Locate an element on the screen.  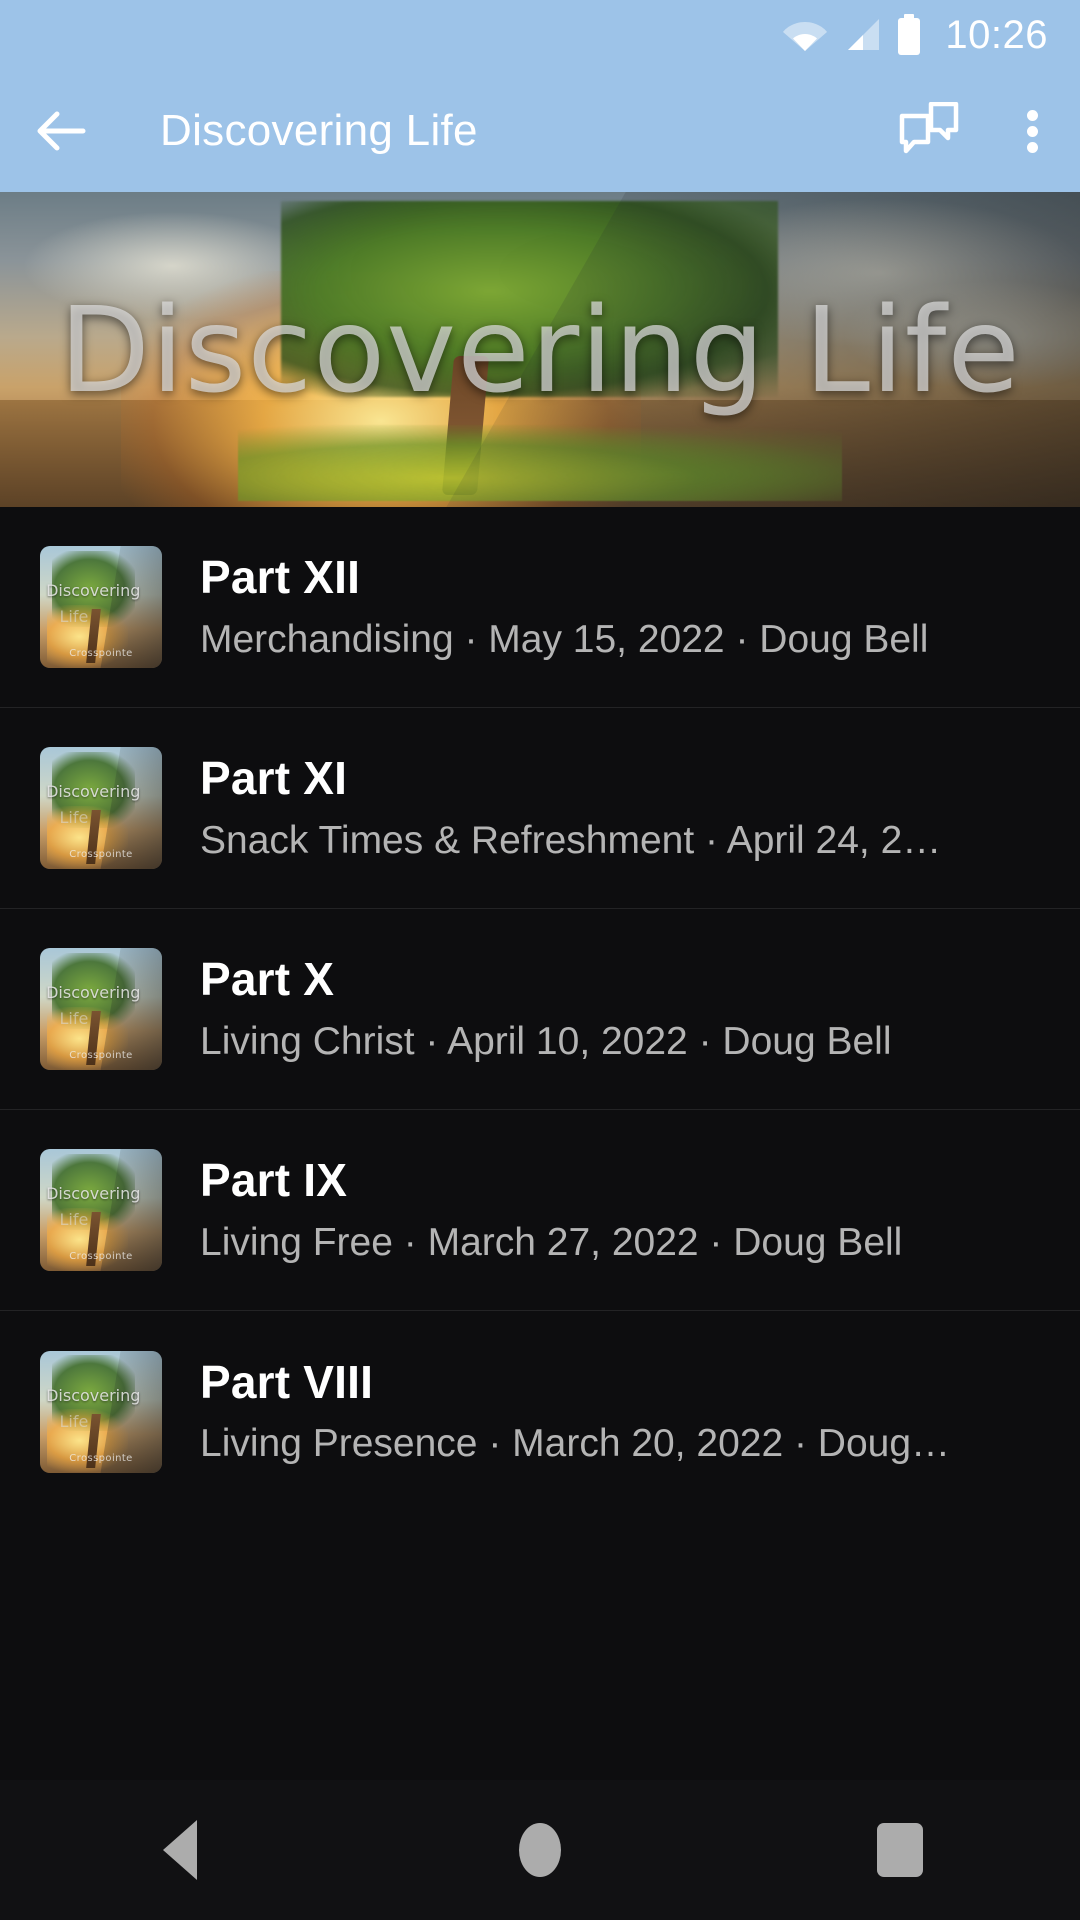
episode-title: Part XII is located at coordinates (280, 578).